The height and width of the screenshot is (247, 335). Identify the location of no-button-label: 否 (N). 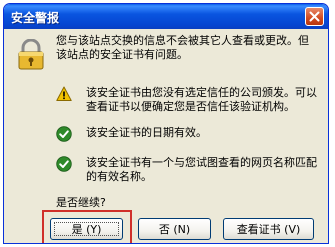
(174, 229).